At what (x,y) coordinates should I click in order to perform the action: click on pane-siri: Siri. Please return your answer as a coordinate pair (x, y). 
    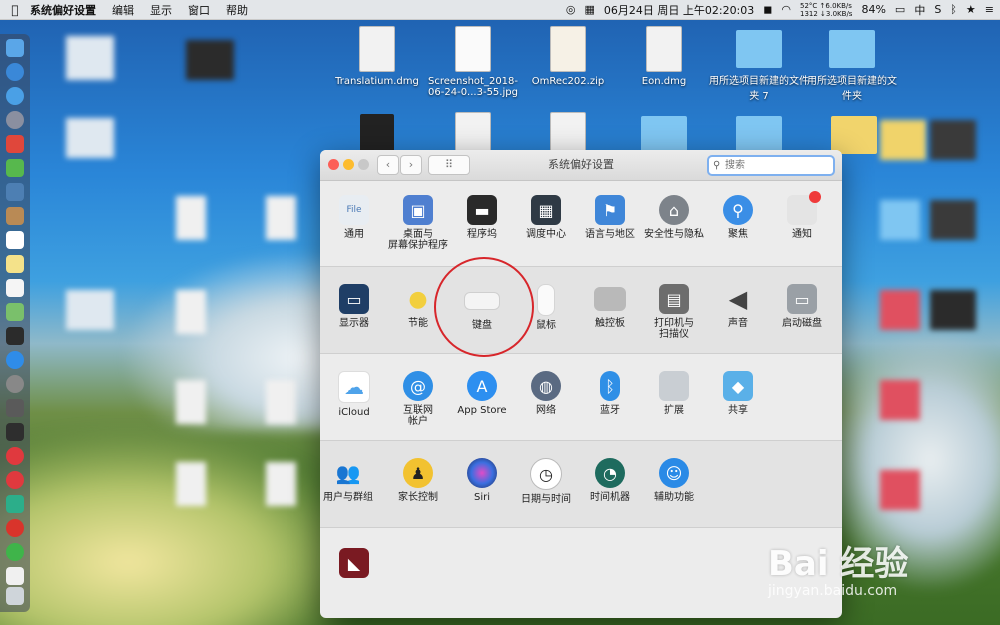
    Looking at the image, I should click on (482, 480).